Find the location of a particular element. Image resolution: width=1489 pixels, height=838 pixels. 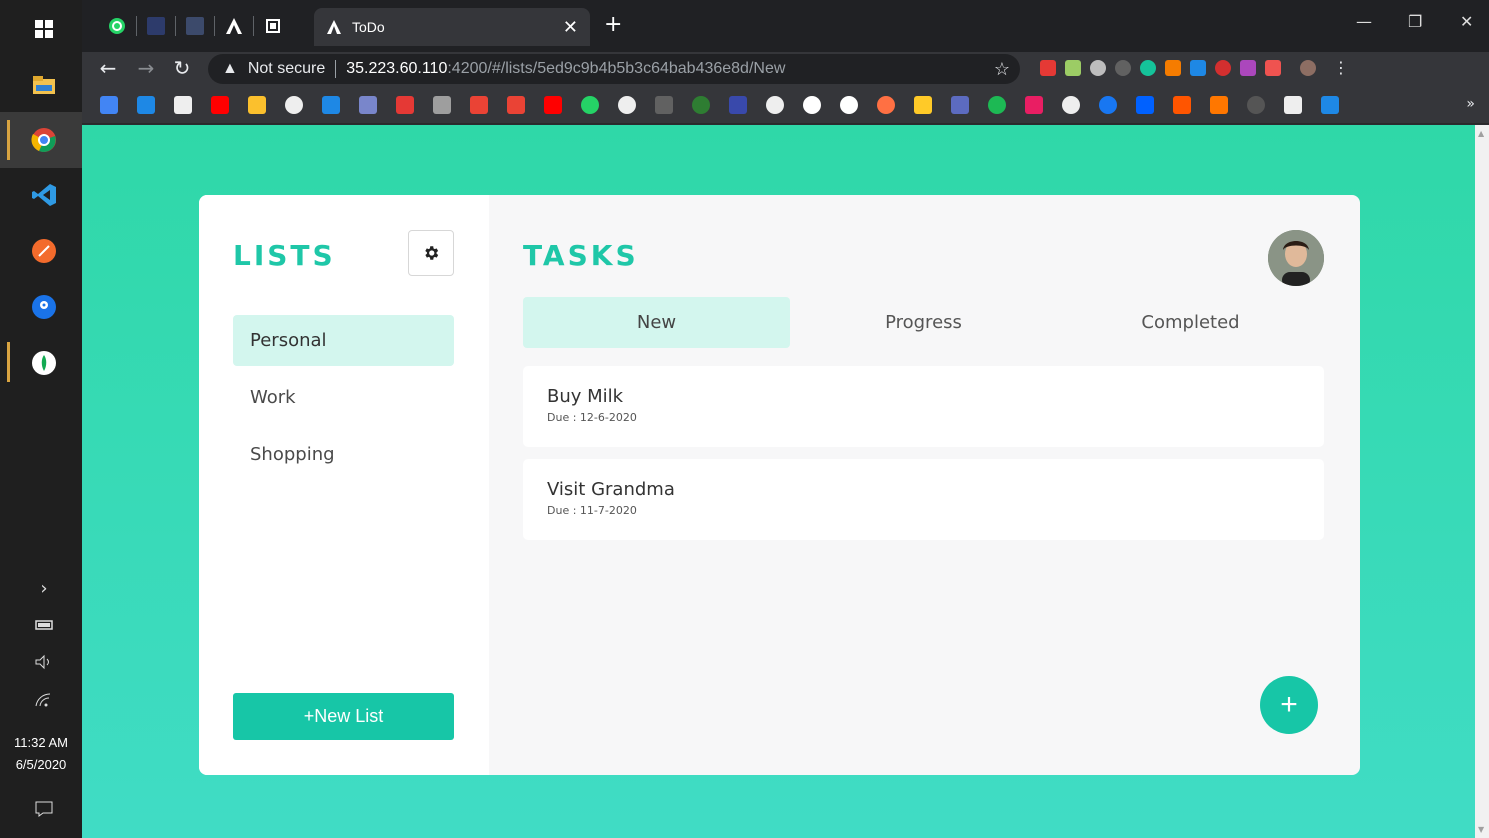

youtube-icon is located at coordinates (553, 105).